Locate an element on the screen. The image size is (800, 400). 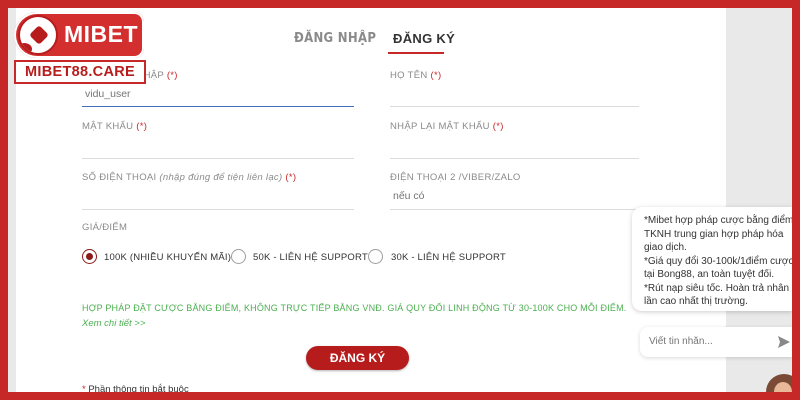
password-input is located at coordinates (216, 145).